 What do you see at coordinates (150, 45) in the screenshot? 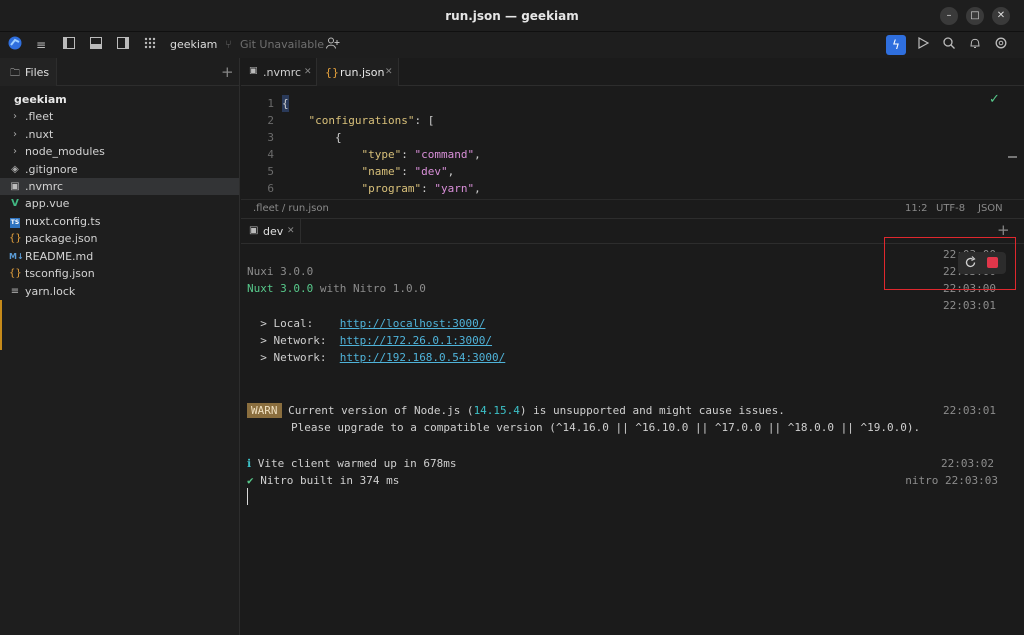
I see `apps-grid-icon` at bounding box center [150, 45].